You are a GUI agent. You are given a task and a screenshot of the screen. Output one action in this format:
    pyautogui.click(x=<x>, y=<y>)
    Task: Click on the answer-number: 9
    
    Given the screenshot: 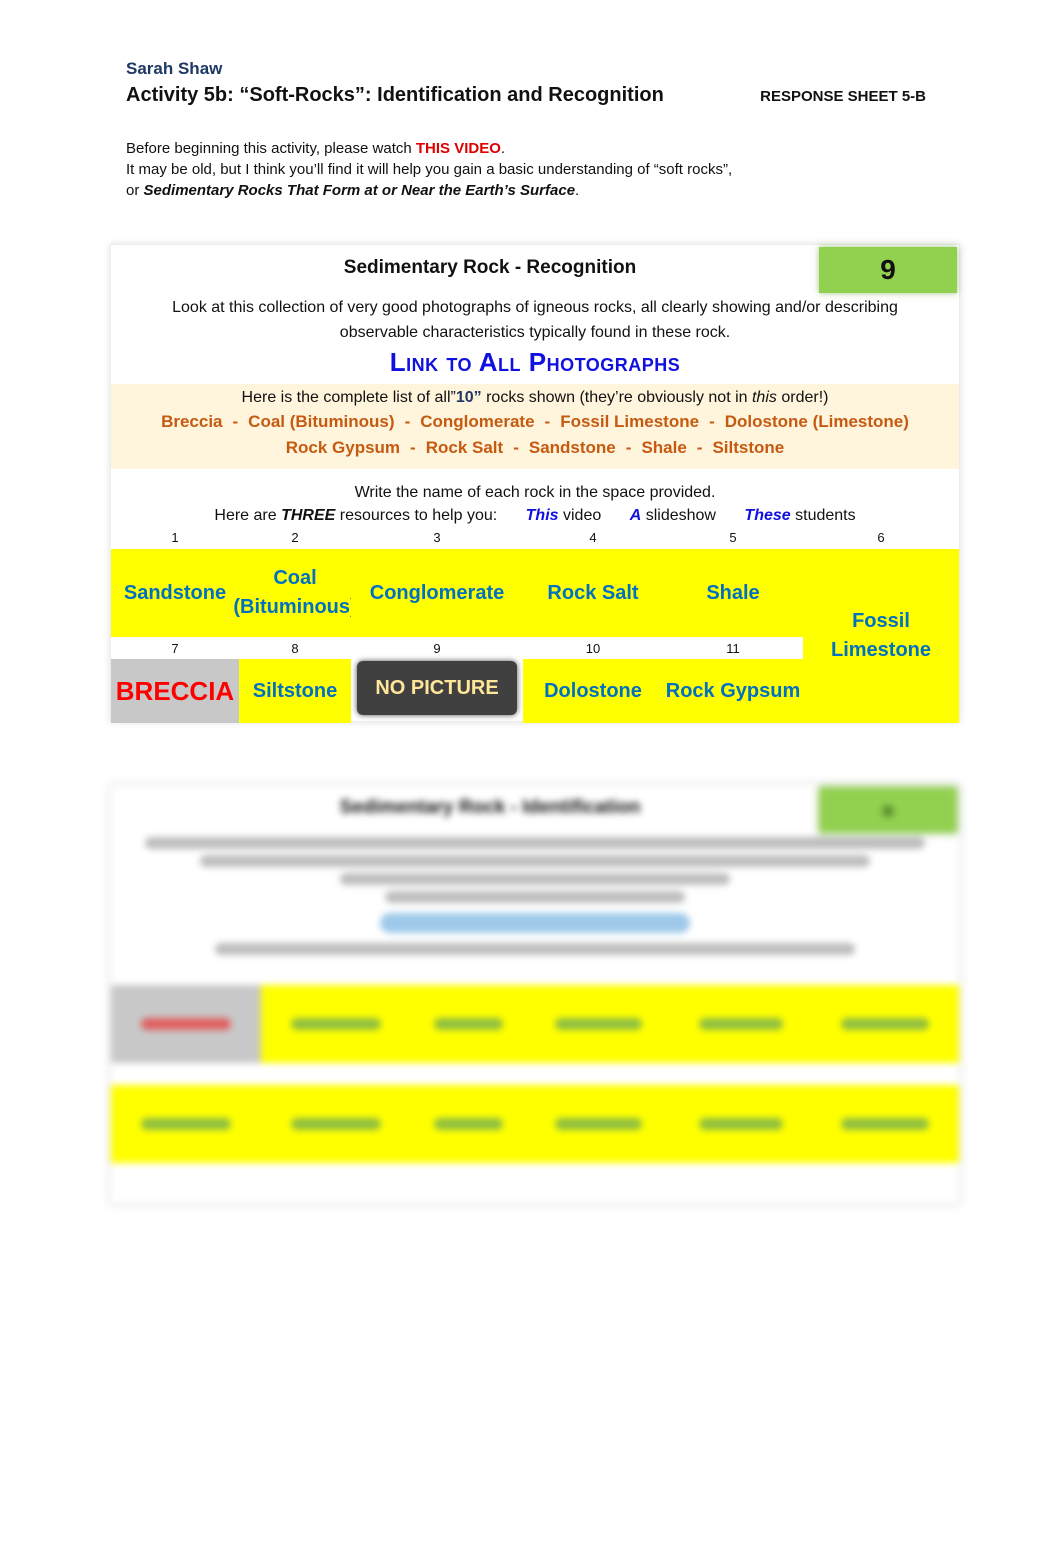 What is the action you would take?
    pyautogui.click(x=437, y=648)
    